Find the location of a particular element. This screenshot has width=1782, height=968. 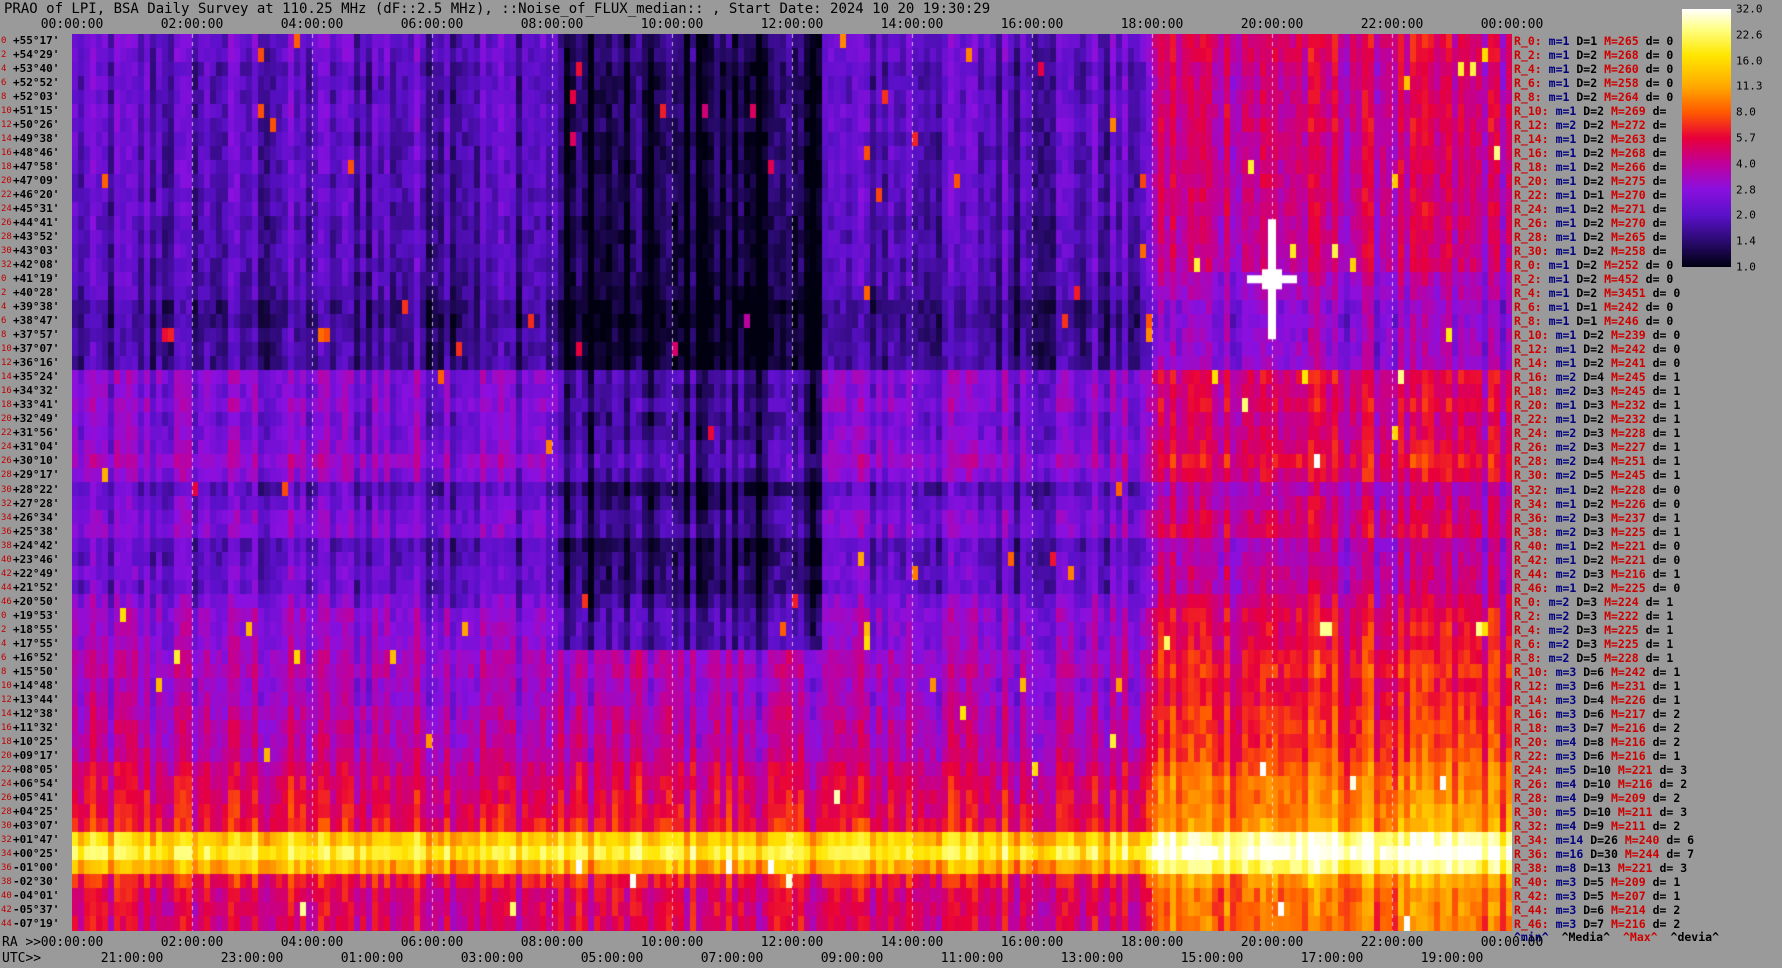

stats-row-v: d= 2 is located at coordinates (1666, 741).